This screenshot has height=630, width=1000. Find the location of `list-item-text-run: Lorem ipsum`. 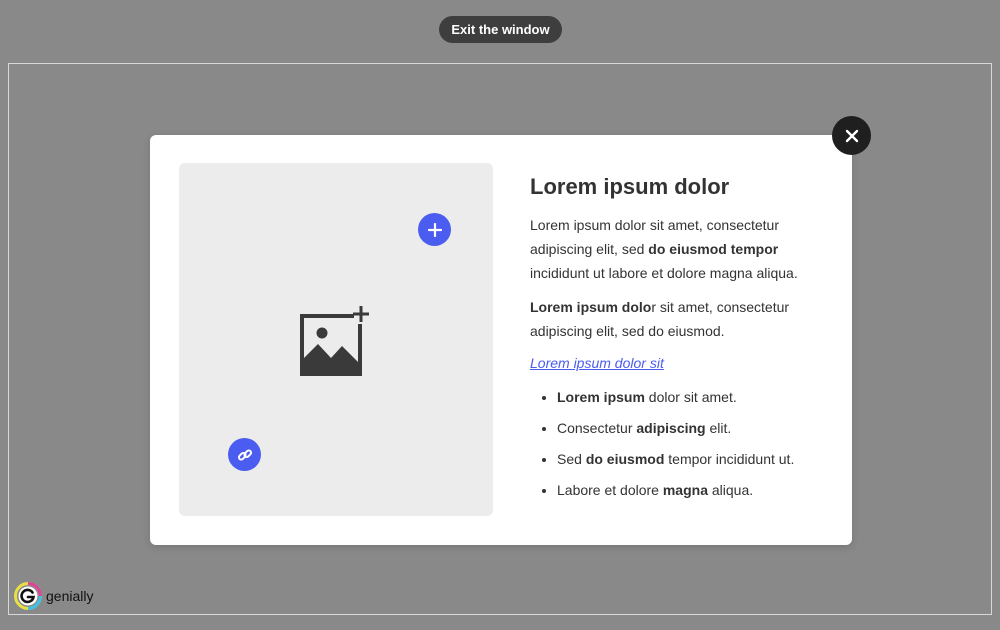

list-item-text-run: Lorem ipsum is located at coordinates (601, 397).